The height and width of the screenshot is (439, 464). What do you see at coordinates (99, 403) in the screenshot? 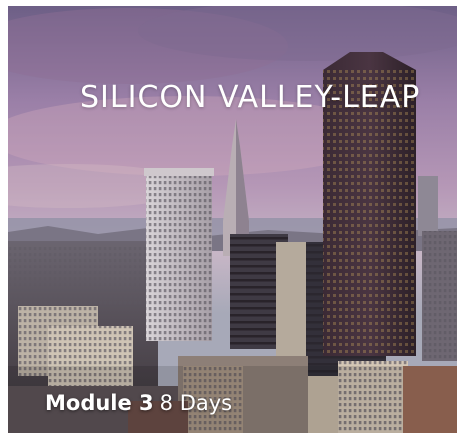
I see `module-label: Module 3` at bounding box center [99, 403].